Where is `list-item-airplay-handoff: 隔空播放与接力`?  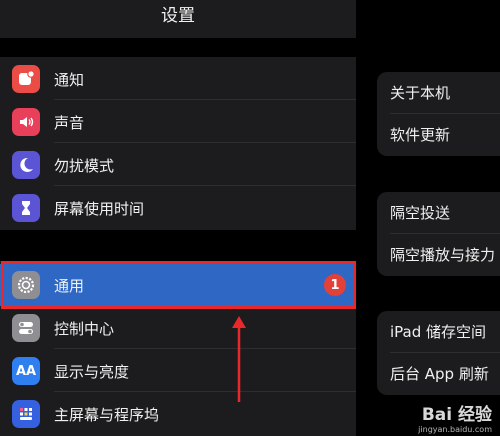 list-item-airplay-handoff: 隔空播放与接力 is located at coordinates (438, 255).